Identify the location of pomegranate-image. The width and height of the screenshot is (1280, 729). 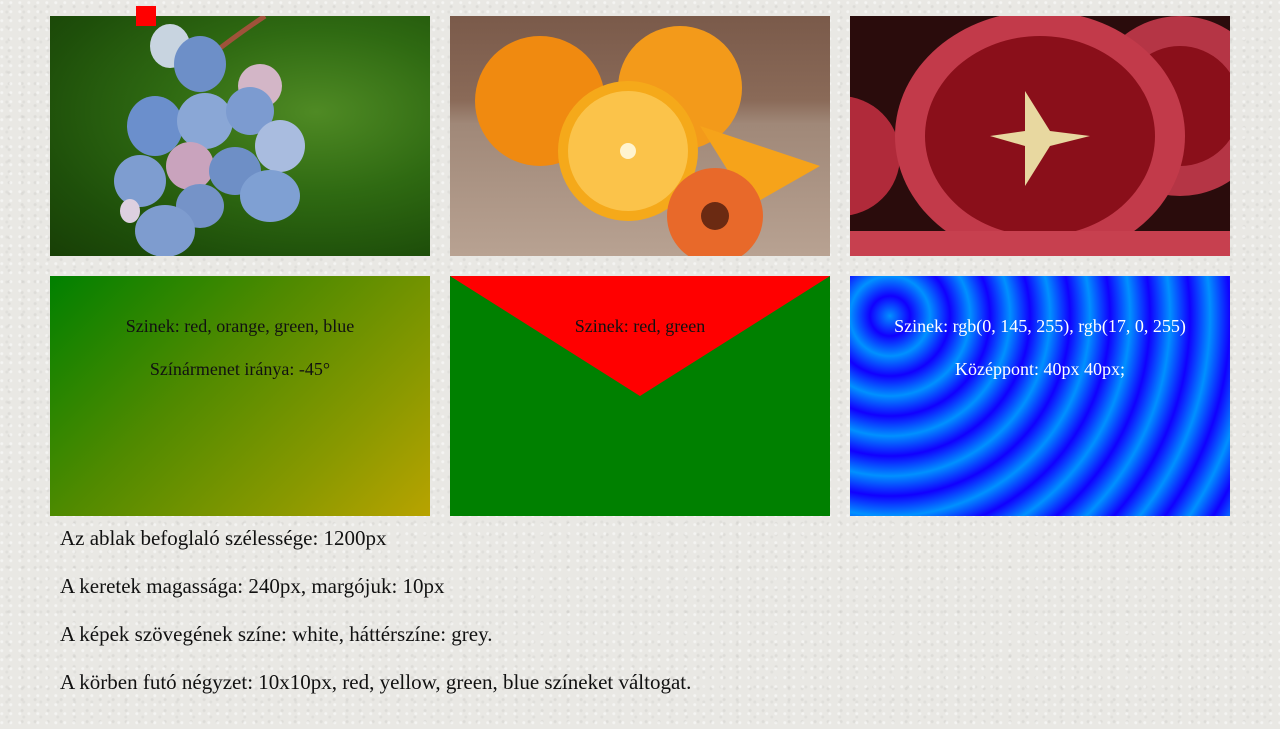
(1040, 136).